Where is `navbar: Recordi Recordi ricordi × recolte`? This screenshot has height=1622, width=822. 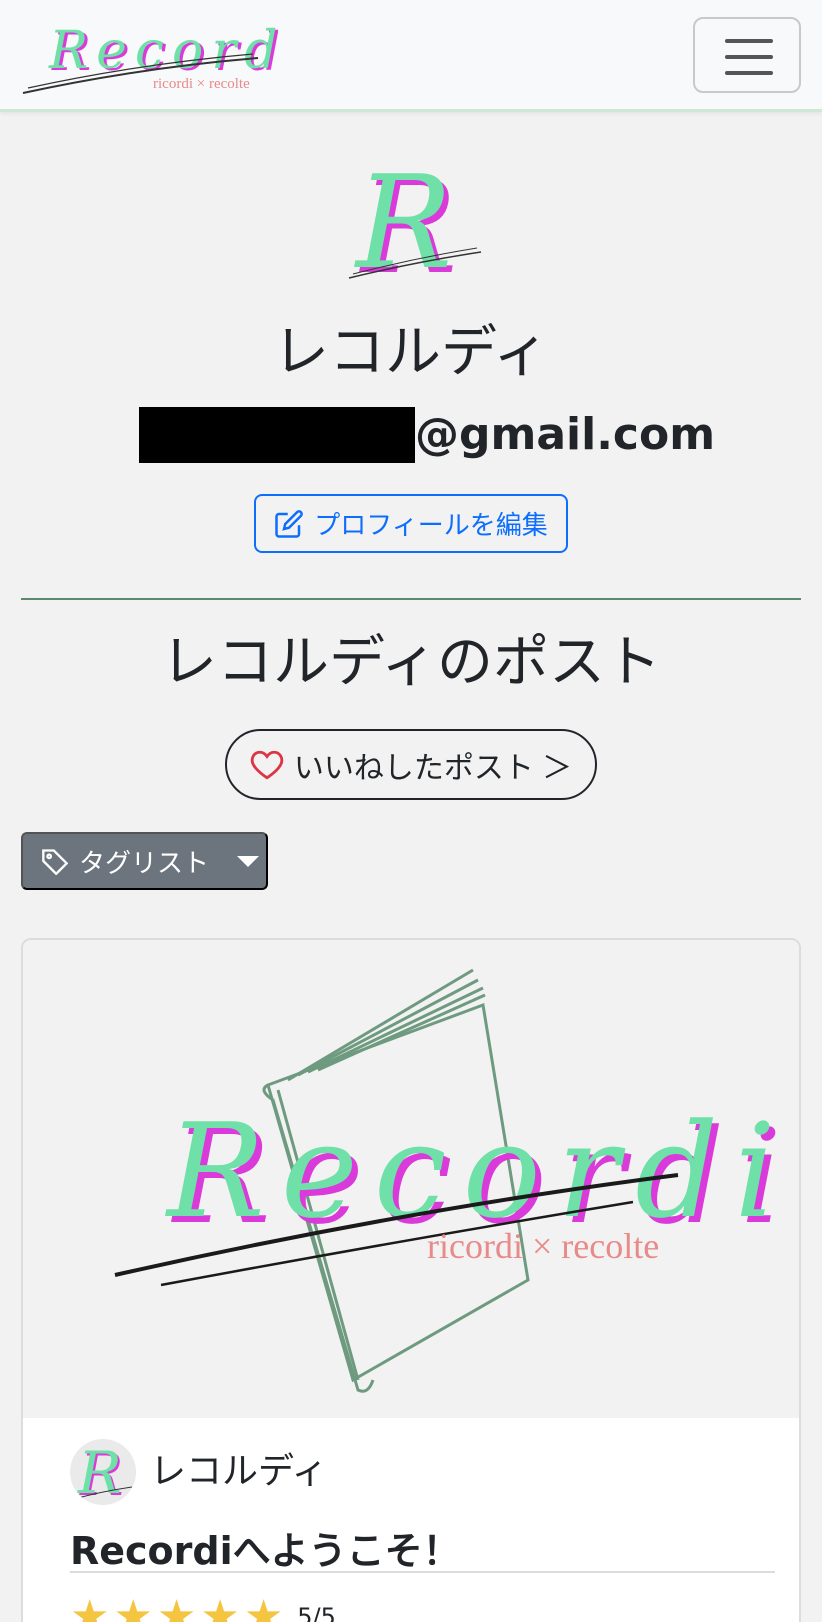 navbar: Recordi Recordi ricordi × recolte is located at coordinates (411, 56).